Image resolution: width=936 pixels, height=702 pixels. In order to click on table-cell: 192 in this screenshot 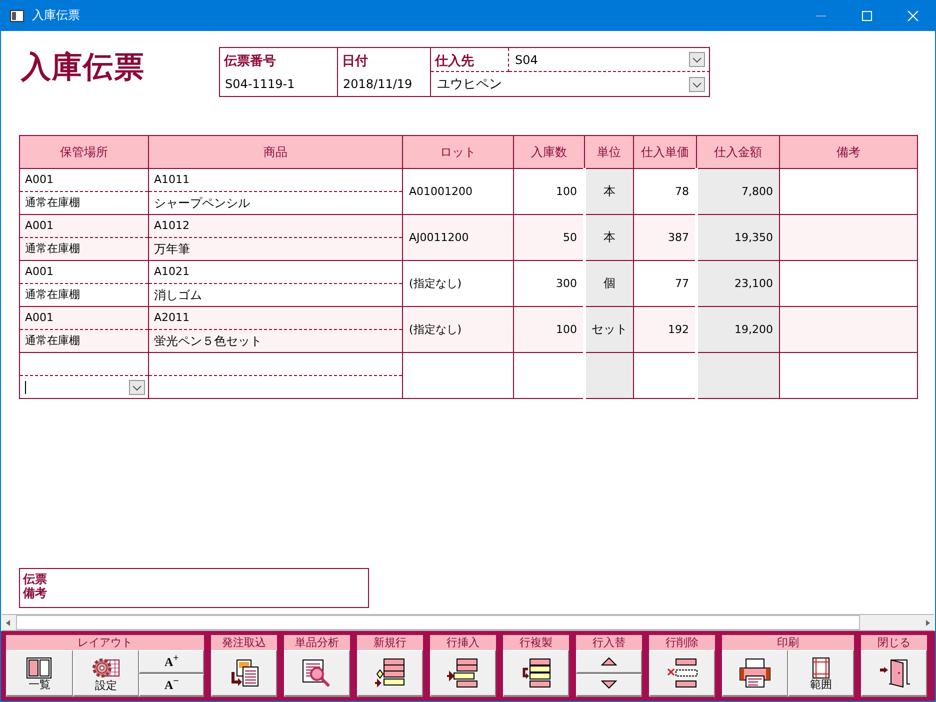, I will do `click(665, 329)`.